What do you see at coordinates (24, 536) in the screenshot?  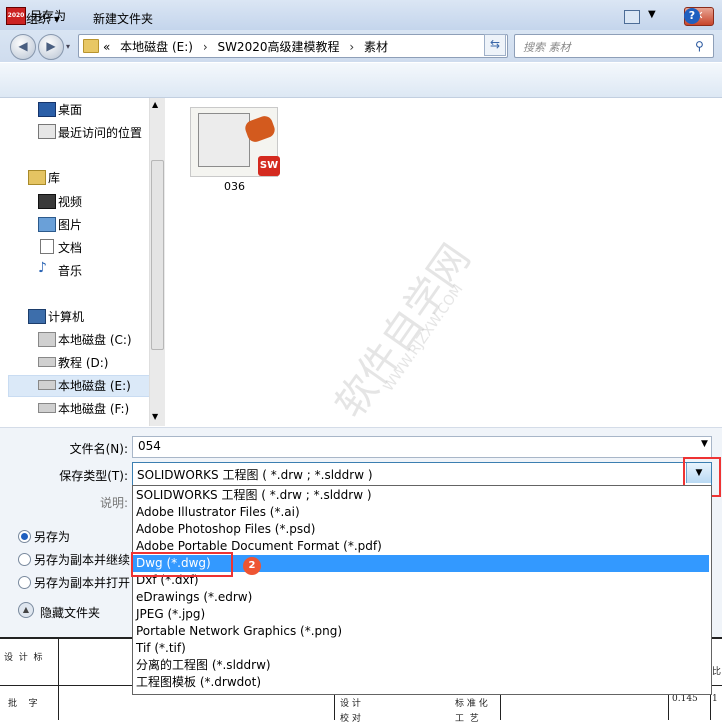 I see `radio-save-as` at bounding box center [24, 536].